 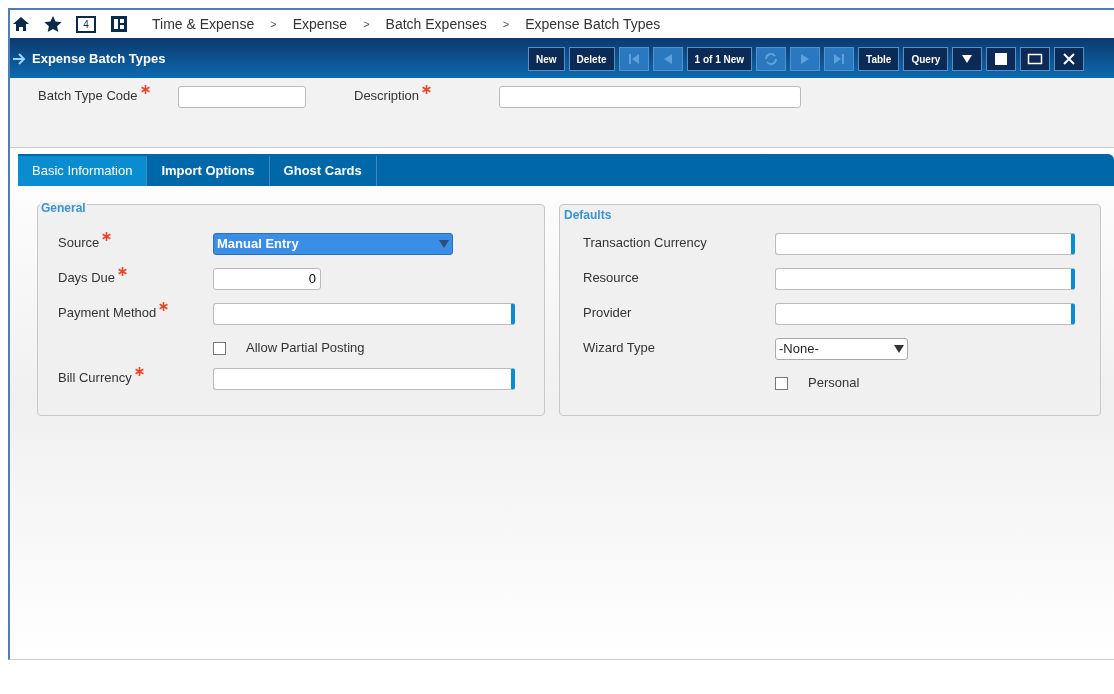 I want to click on breadcrumb-link: Expense, so click(x=320, y=24).